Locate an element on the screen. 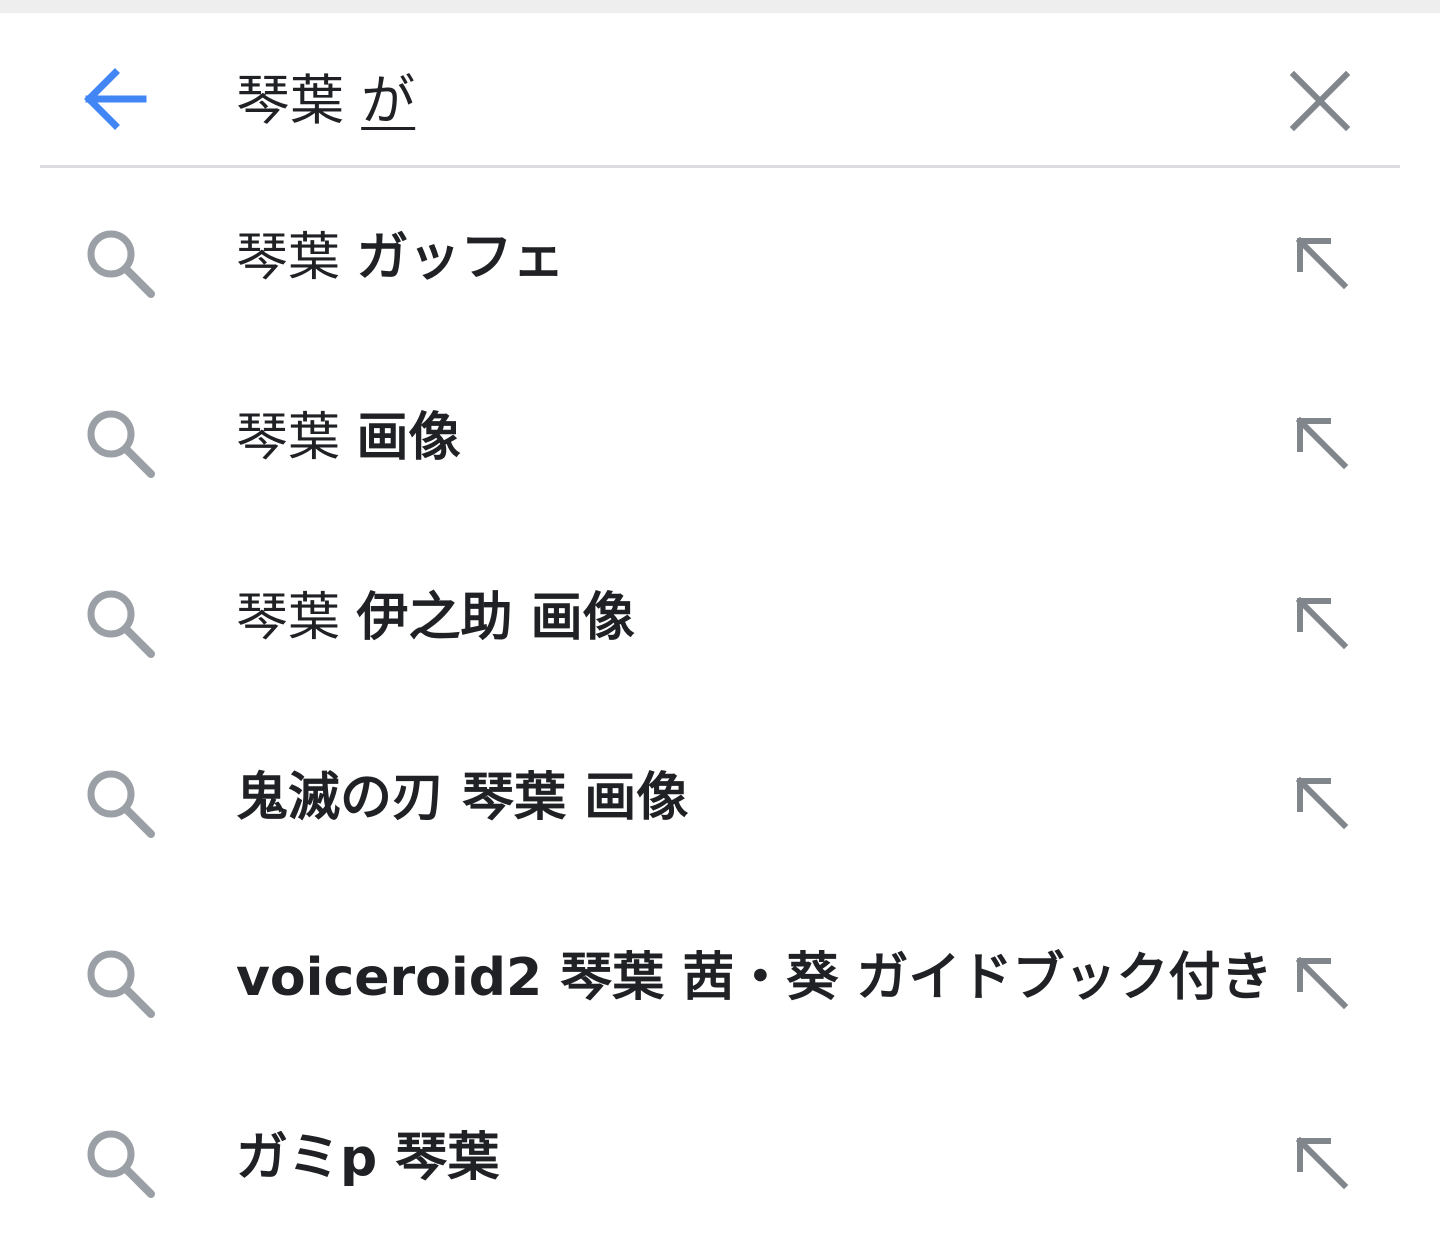 The width and height of the screenshot is (1440, 1248). suggestion-completion: ガミp 琴葉 is located at coordinates (368, 1158).